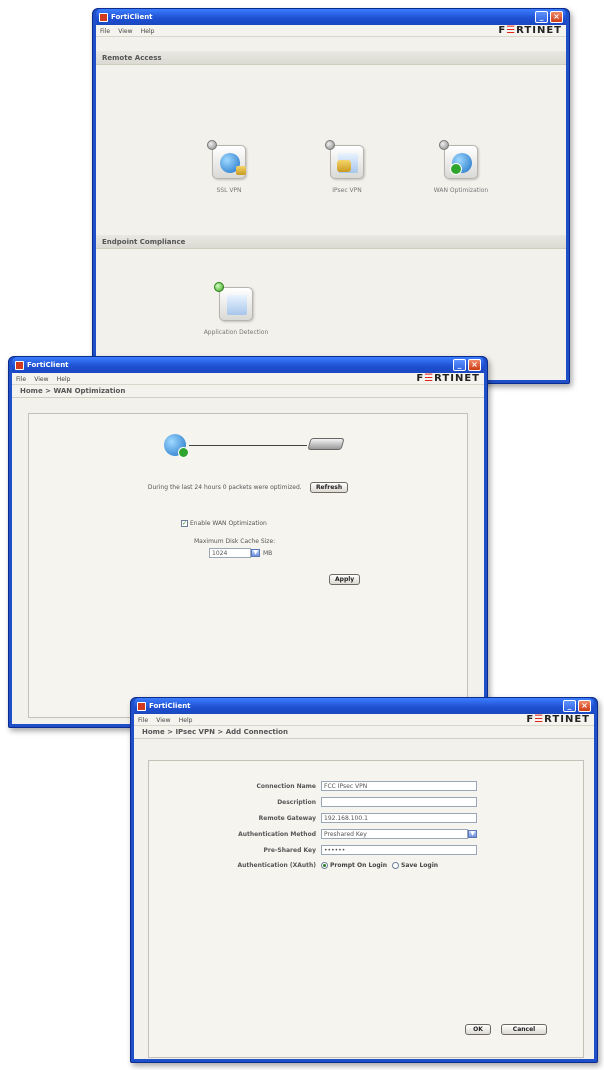 The width and height of the screenshot is (604, 1070). Describe the element at coordinates (359, 865) in the screenshot. I see `prompt-on-login-label: Prompt On Login` at that location.